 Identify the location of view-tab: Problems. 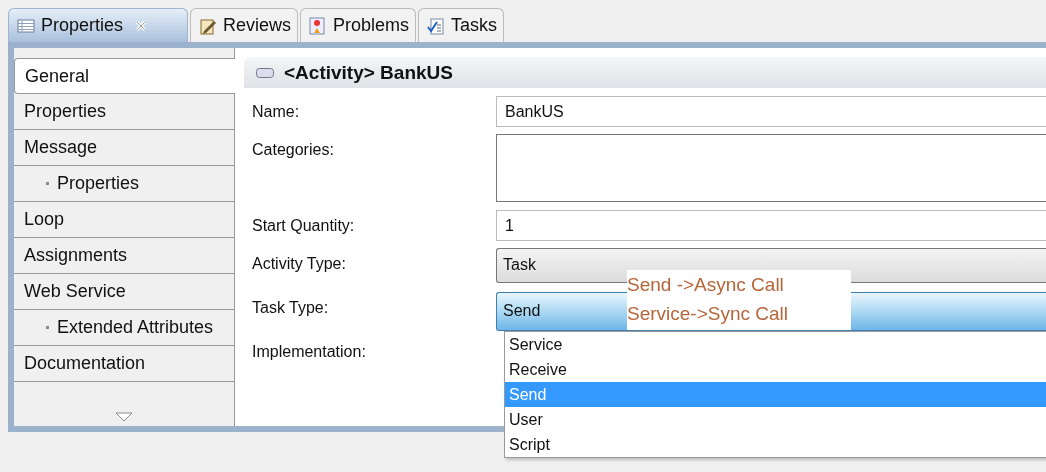
(358, 25).